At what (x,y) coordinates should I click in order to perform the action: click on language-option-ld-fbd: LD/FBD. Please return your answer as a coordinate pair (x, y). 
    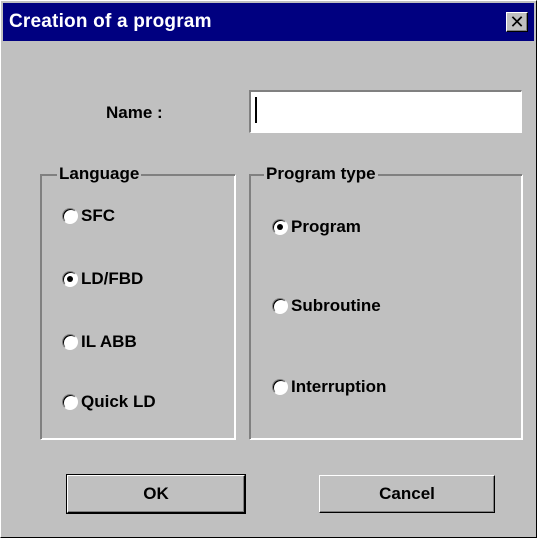
    Looking at the image, I should click on (102, 279).